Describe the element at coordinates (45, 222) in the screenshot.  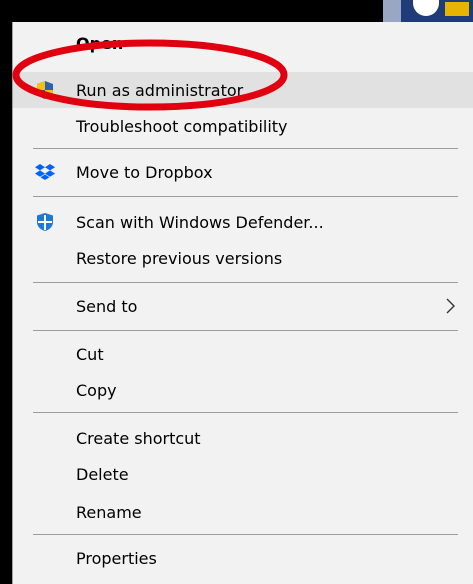
I see `windows-defender-icon` at that location.